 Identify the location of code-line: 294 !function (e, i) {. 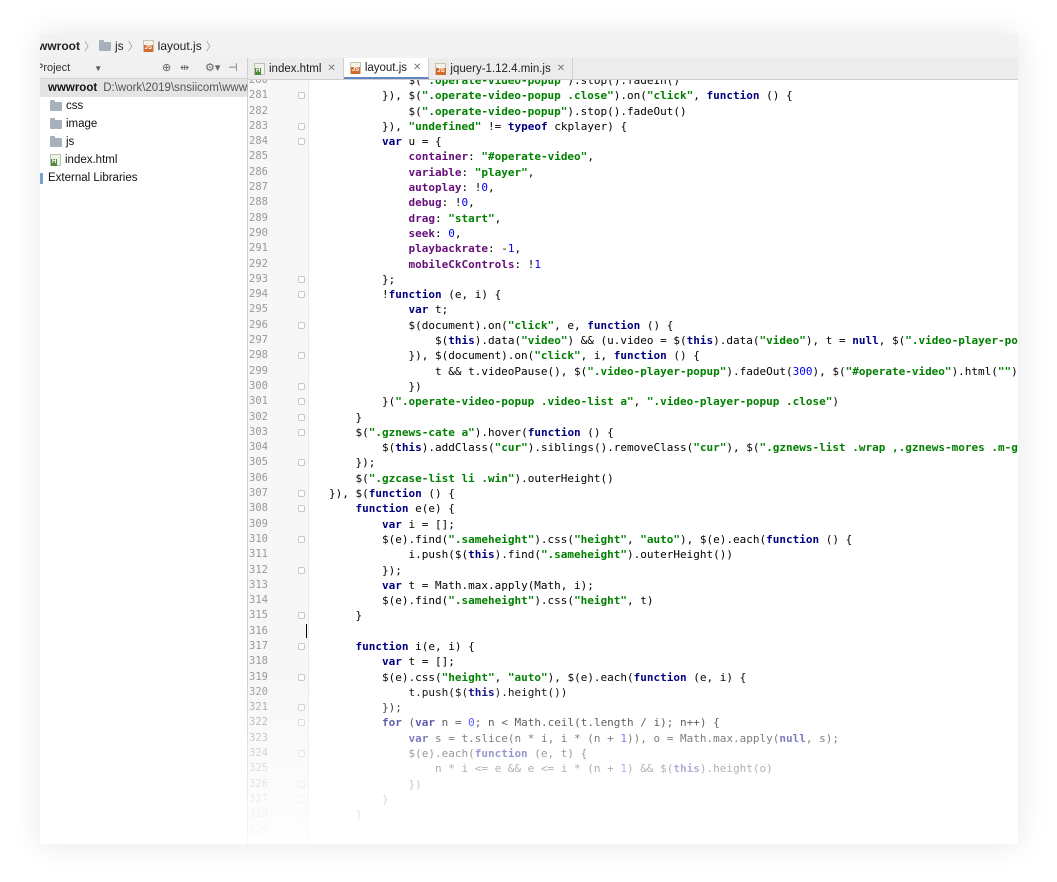
(633, 294).